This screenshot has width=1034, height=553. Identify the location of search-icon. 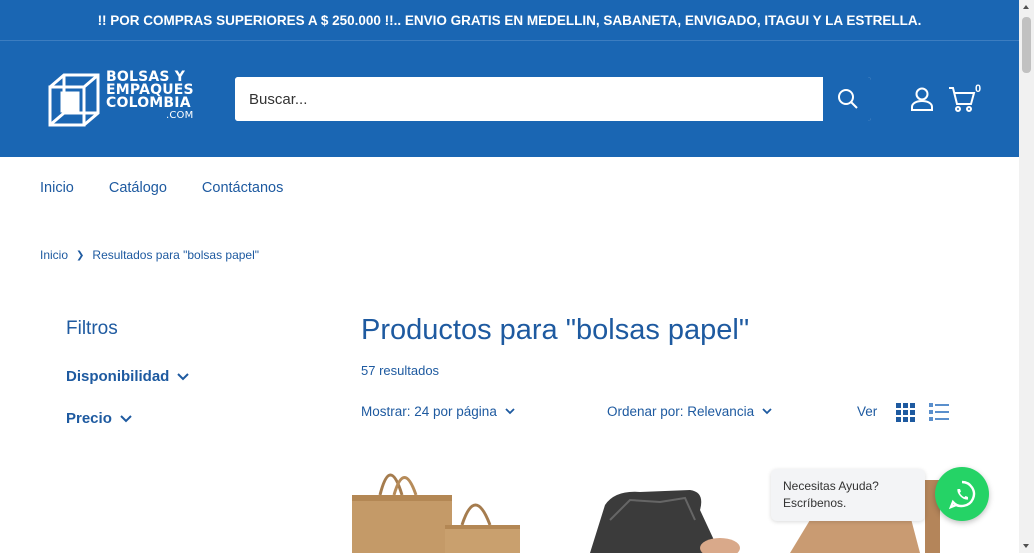
(847, 99).